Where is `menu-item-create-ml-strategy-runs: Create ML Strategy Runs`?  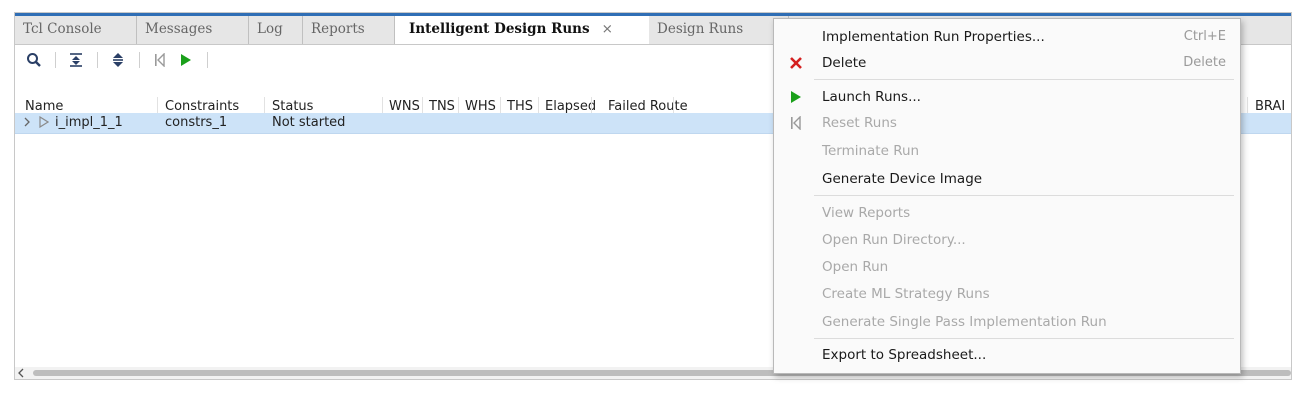
menu-item-create-ml-strategy-runs: Create ML Strategy Runs is located at coordinates (1007, 294).